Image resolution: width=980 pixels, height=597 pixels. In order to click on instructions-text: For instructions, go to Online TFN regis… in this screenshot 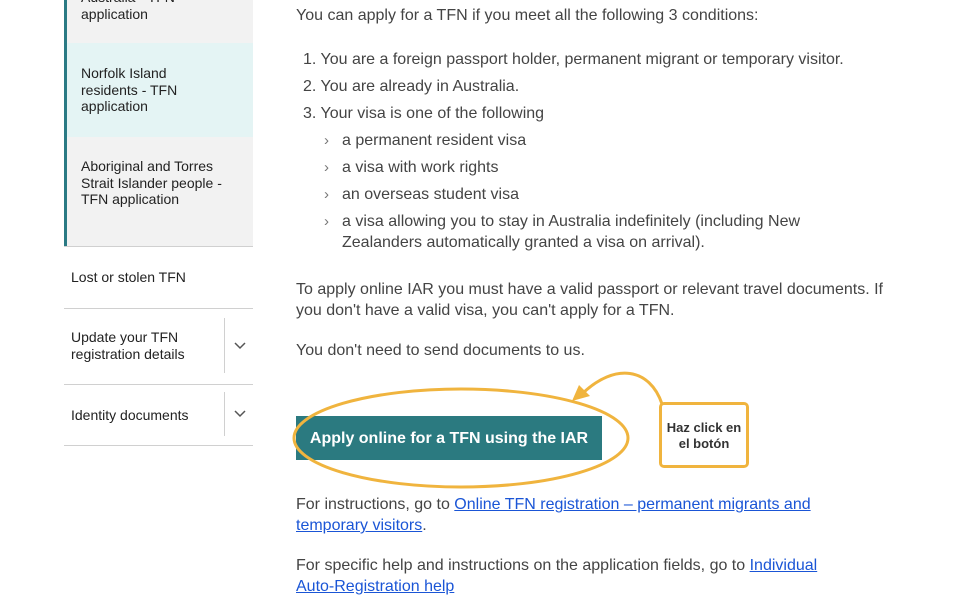, I will do `click(553, 515)`.